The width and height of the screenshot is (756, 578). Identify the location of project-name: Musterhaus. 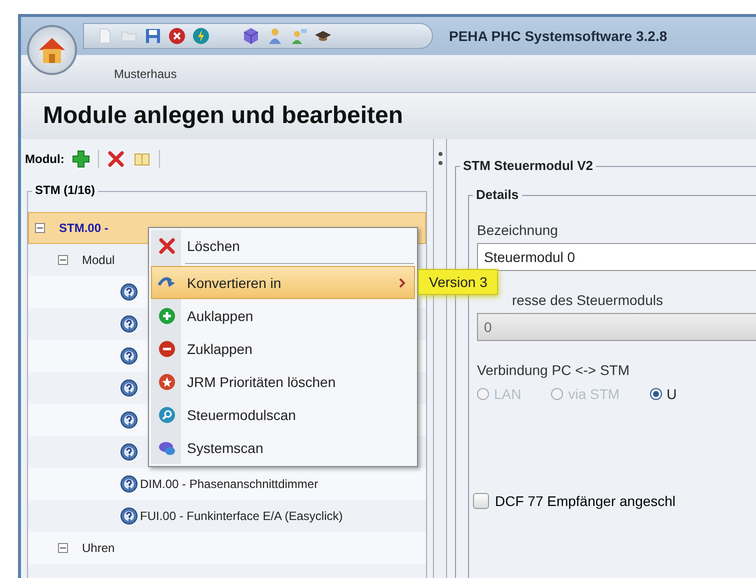
(145, 73).